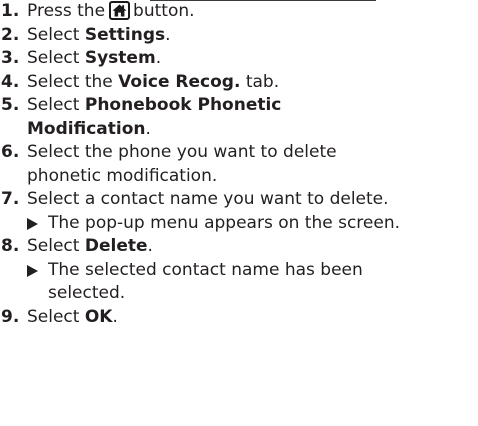  I want to click on home-icon, so click(120, 10).